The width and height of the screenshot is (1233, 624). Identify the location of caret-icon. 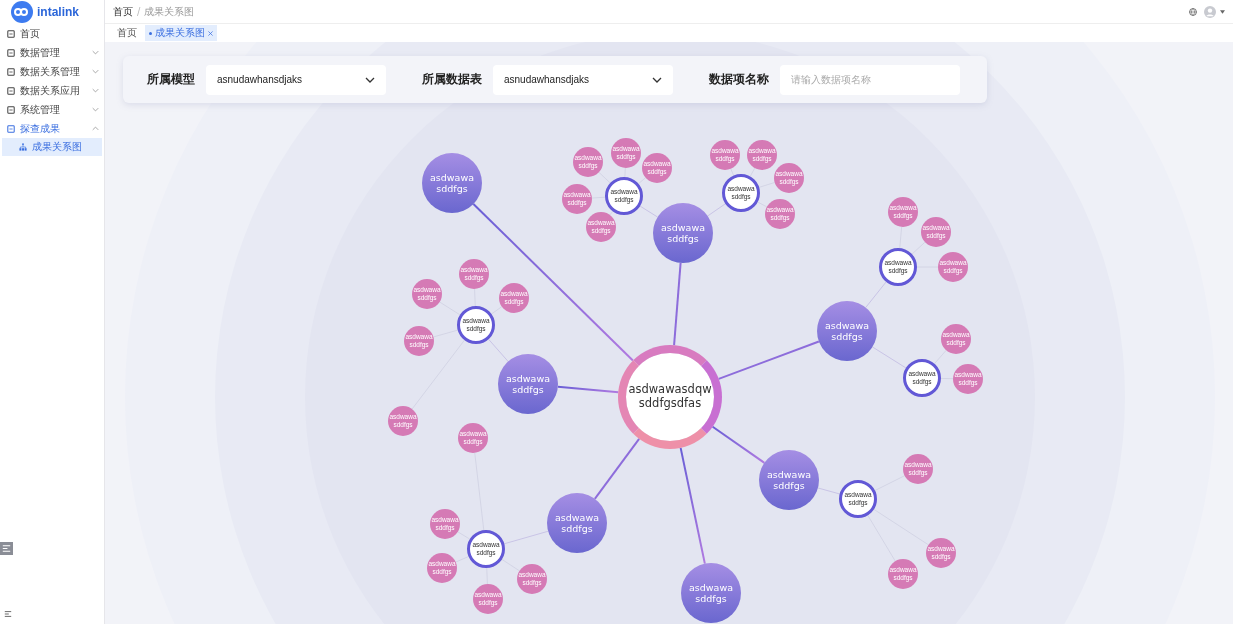
(1222, 11).